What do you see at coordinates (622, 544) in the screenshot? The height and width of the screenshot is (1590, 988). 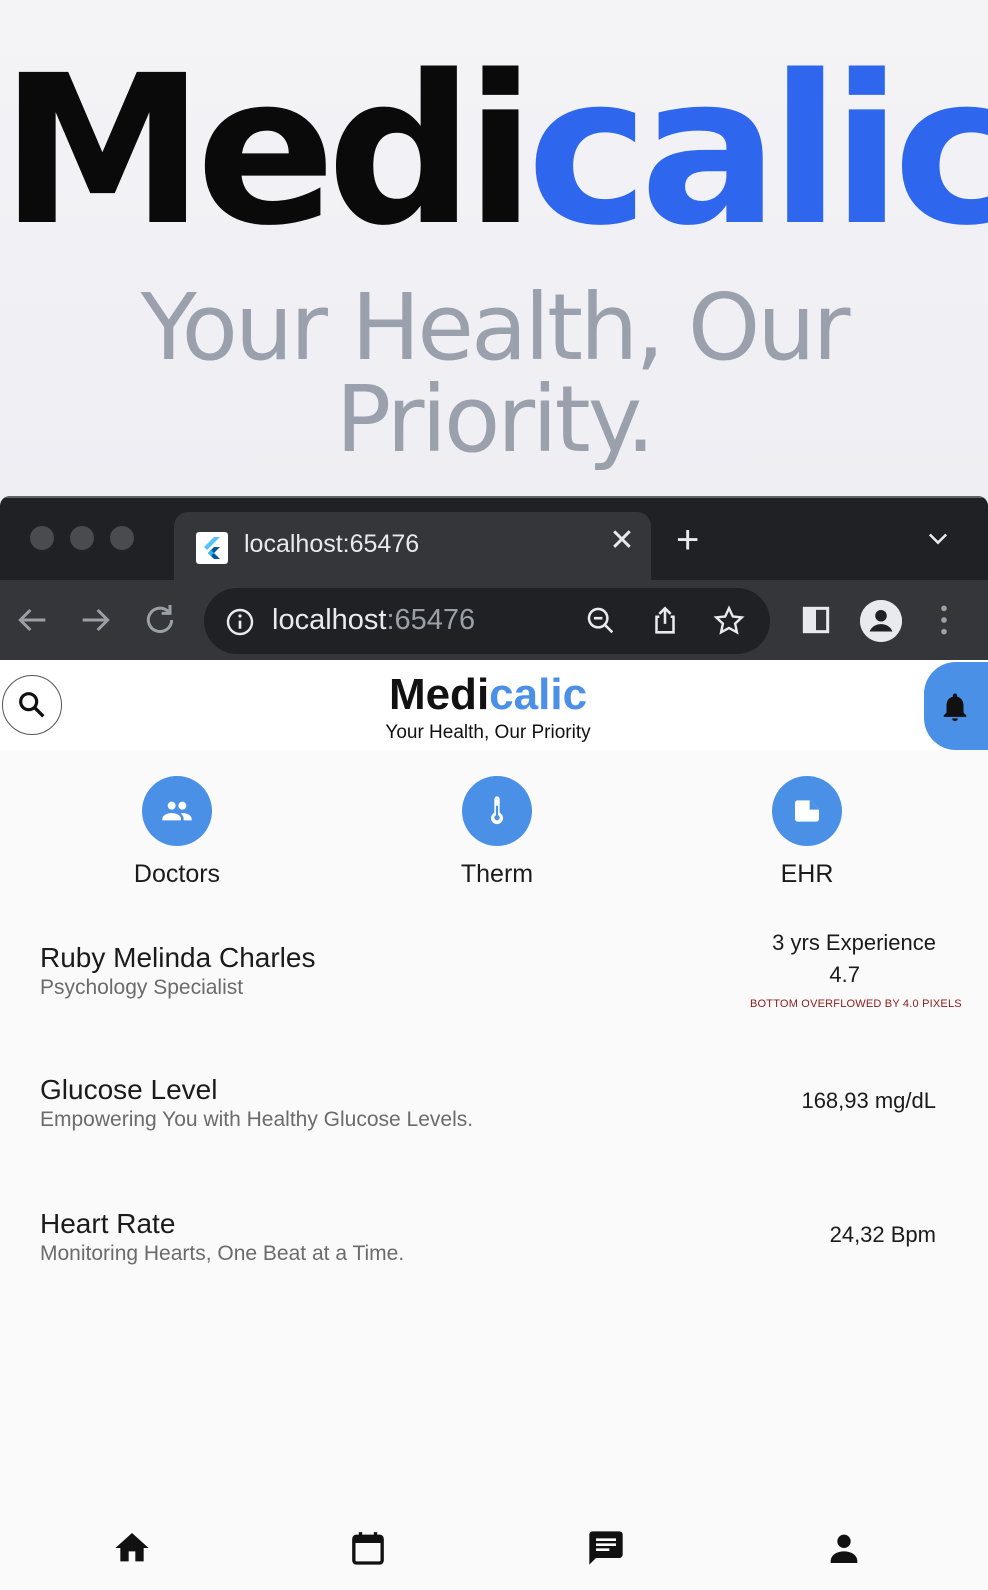 I see `tab-close-icon: ✕` at bounding box center [622, 544].